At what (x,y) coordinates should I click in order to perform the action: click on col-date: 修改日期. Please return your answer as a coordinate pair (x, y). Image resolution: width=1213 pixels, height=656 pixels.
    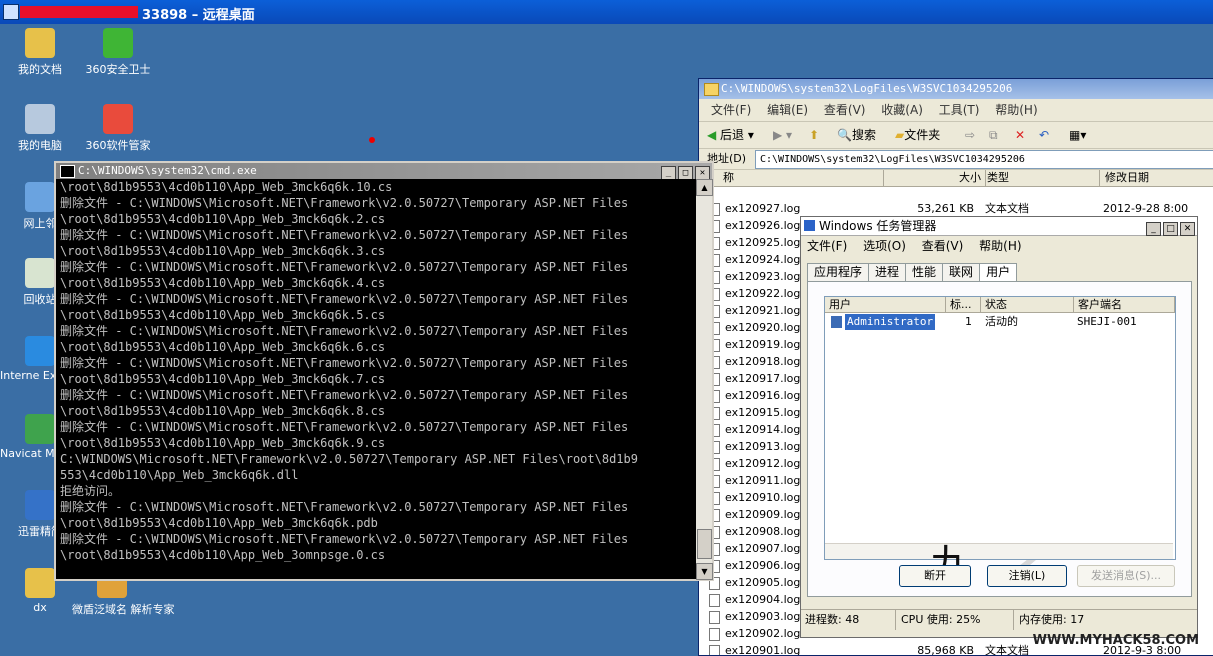
    Looking at the image, I should click on (1157, 178).